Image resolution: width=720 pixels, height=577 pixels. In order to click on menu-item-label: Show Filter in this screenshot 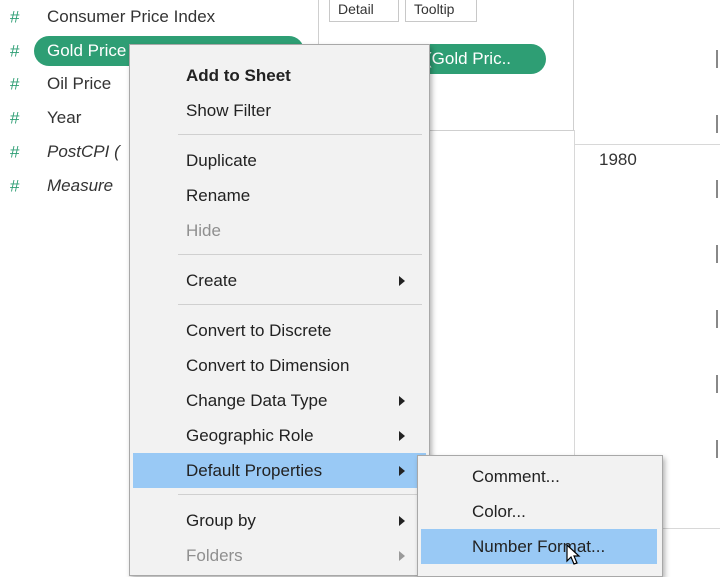, I will do `click(229, 110)`.